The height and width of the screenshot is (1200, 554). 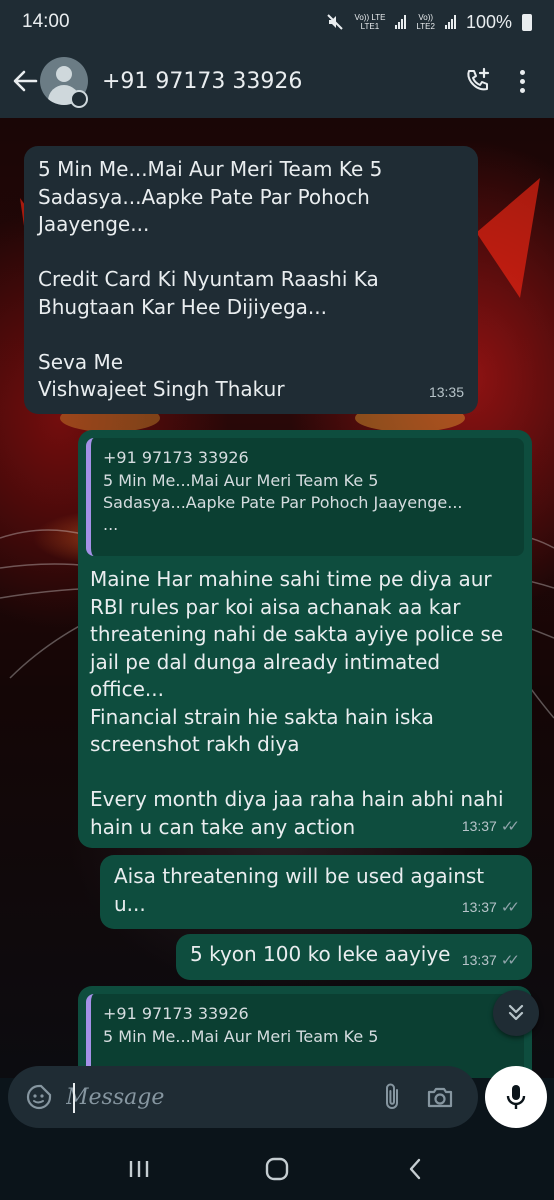 I want to click on voice-message-button, so click(x=516, y=1097).